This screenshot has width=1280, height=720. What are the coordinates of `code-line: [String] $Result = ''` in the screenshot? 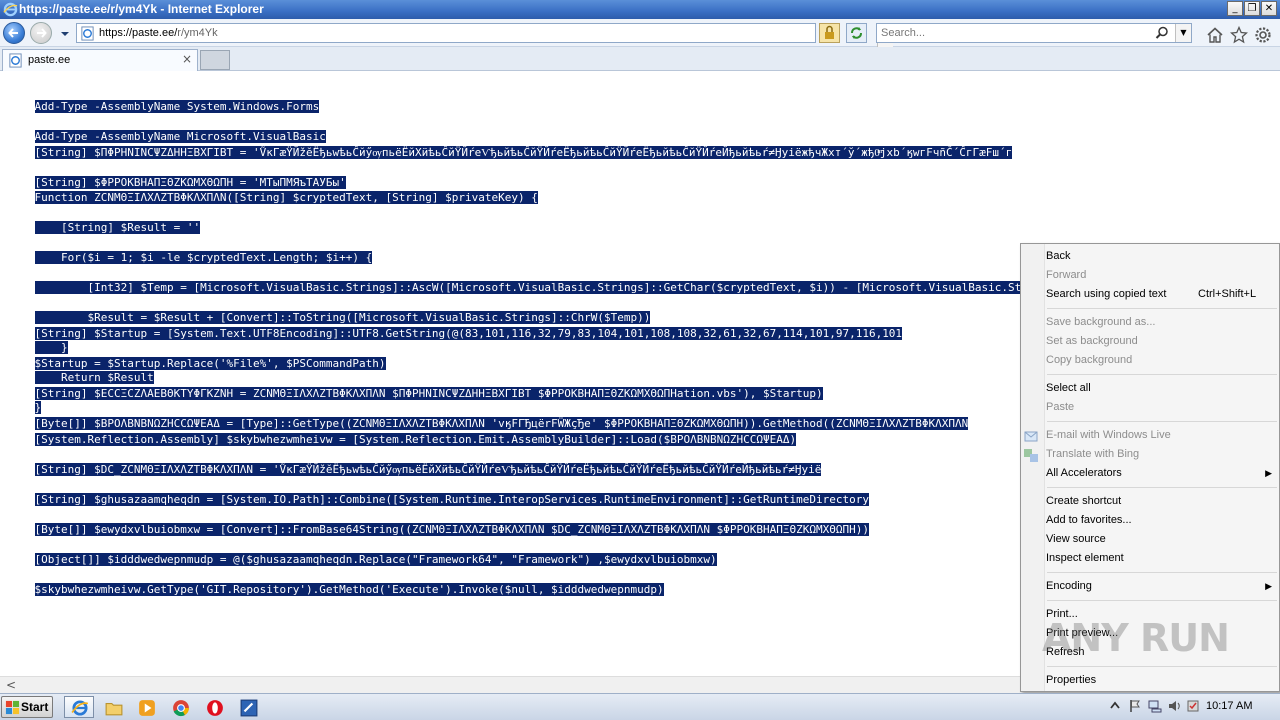 It's located at (117, 227).